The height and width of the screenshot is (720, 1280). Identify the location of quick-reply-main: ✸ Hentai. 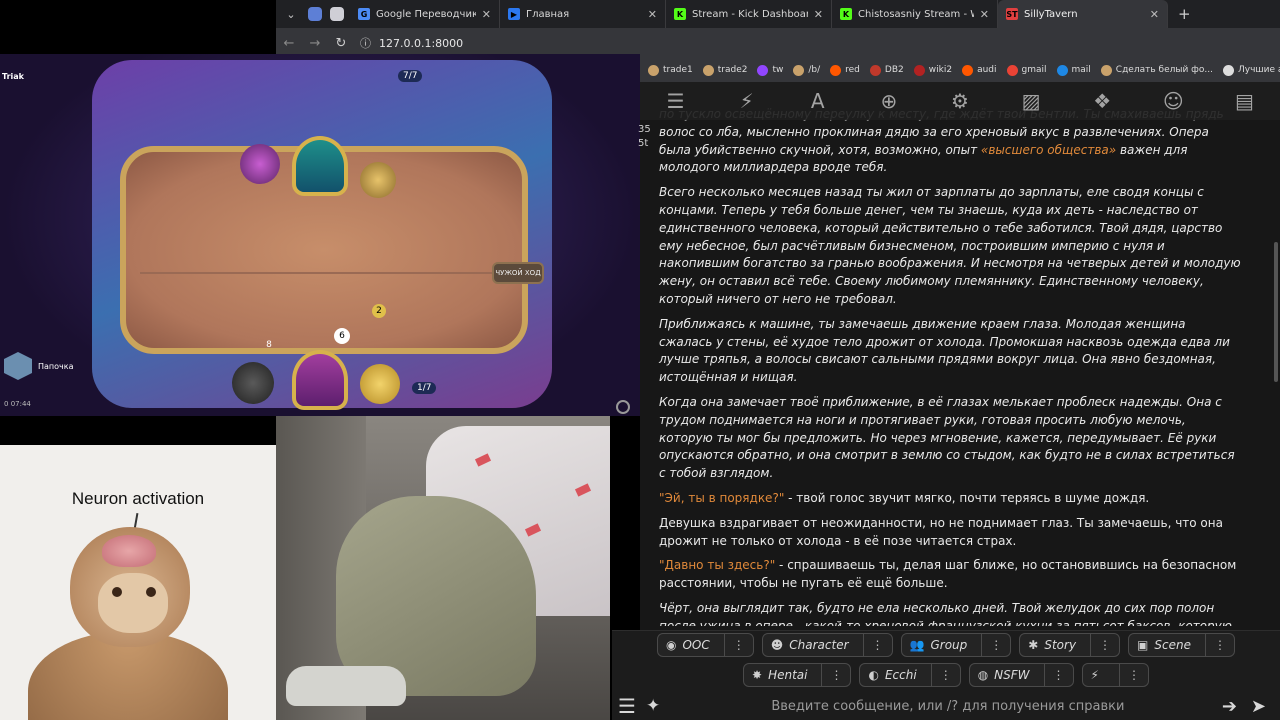
(782, 675).